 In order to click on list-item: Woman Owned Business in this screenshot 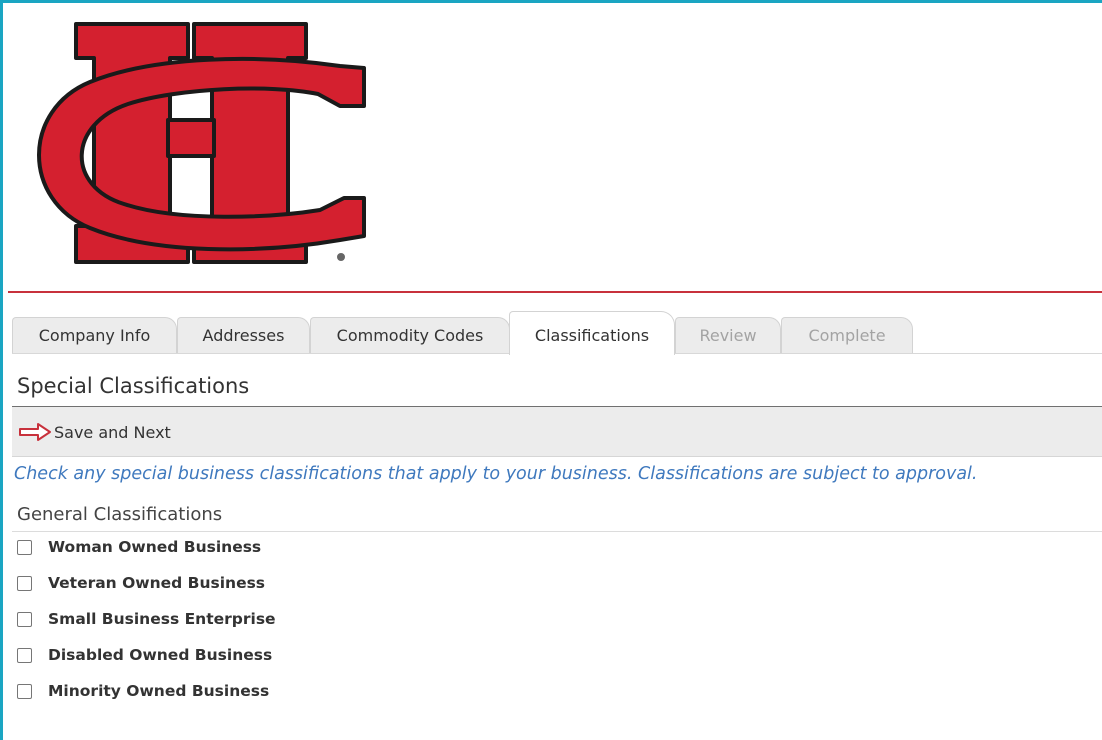, I will do `click(139, 547)`.